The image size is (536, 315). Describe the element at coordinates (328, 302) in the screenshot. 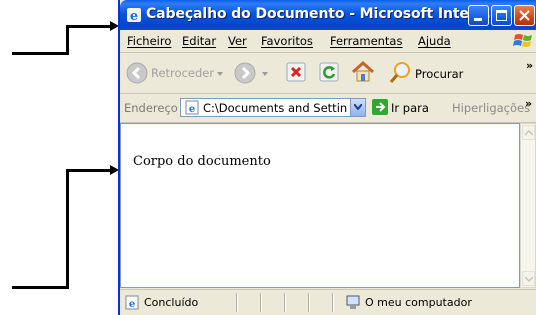

I see `status-bar: e Concluído O meu computador` at that location.